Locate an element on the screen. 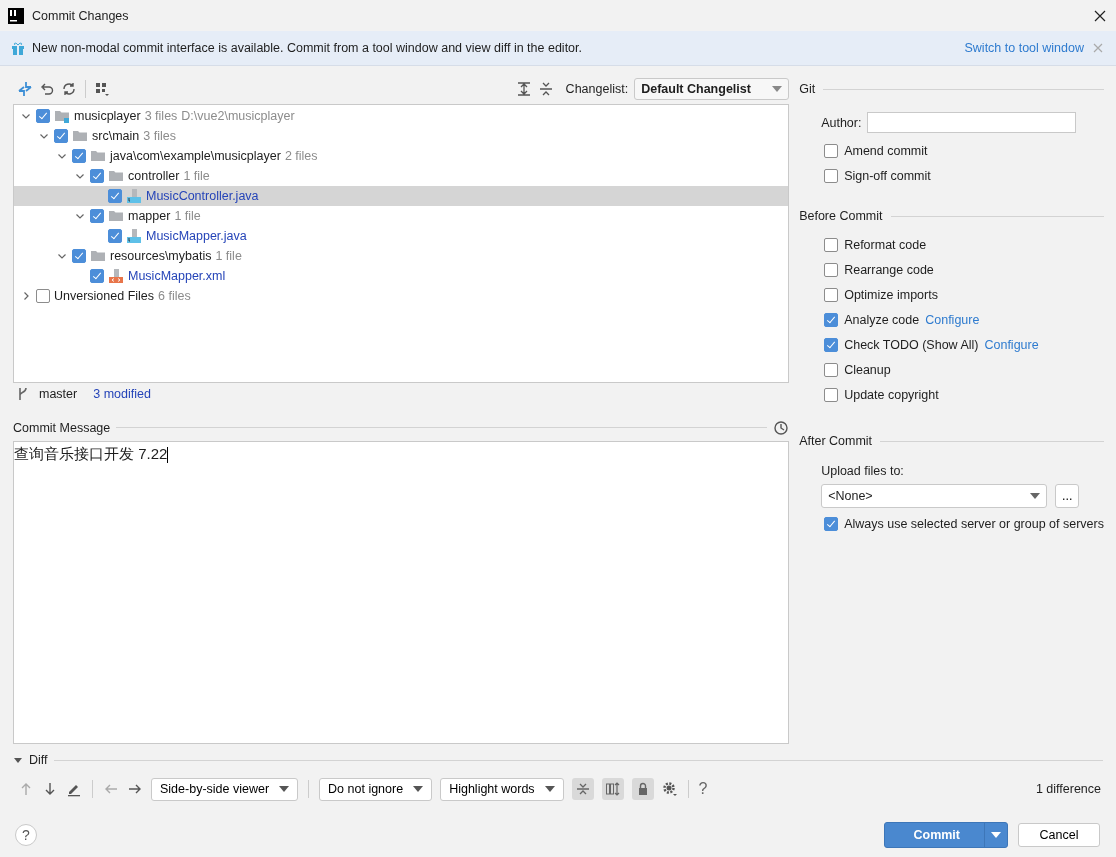 Image resolution: width=1116 pixels, height=857 pixels. checkbox-label: Cleanup is located at coordinates (867, 369).